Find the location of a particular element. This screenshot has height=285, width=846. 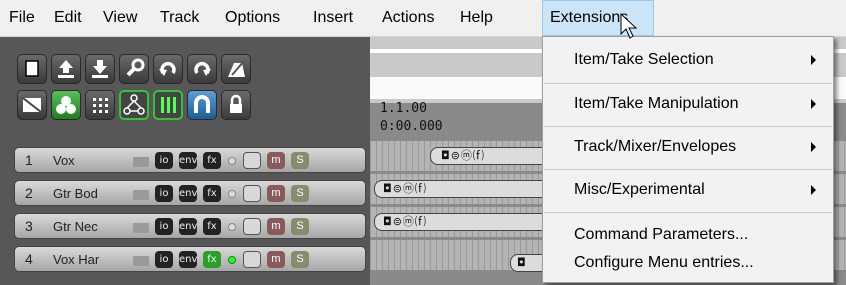

envelope-button is located at coordinates (32, 105).